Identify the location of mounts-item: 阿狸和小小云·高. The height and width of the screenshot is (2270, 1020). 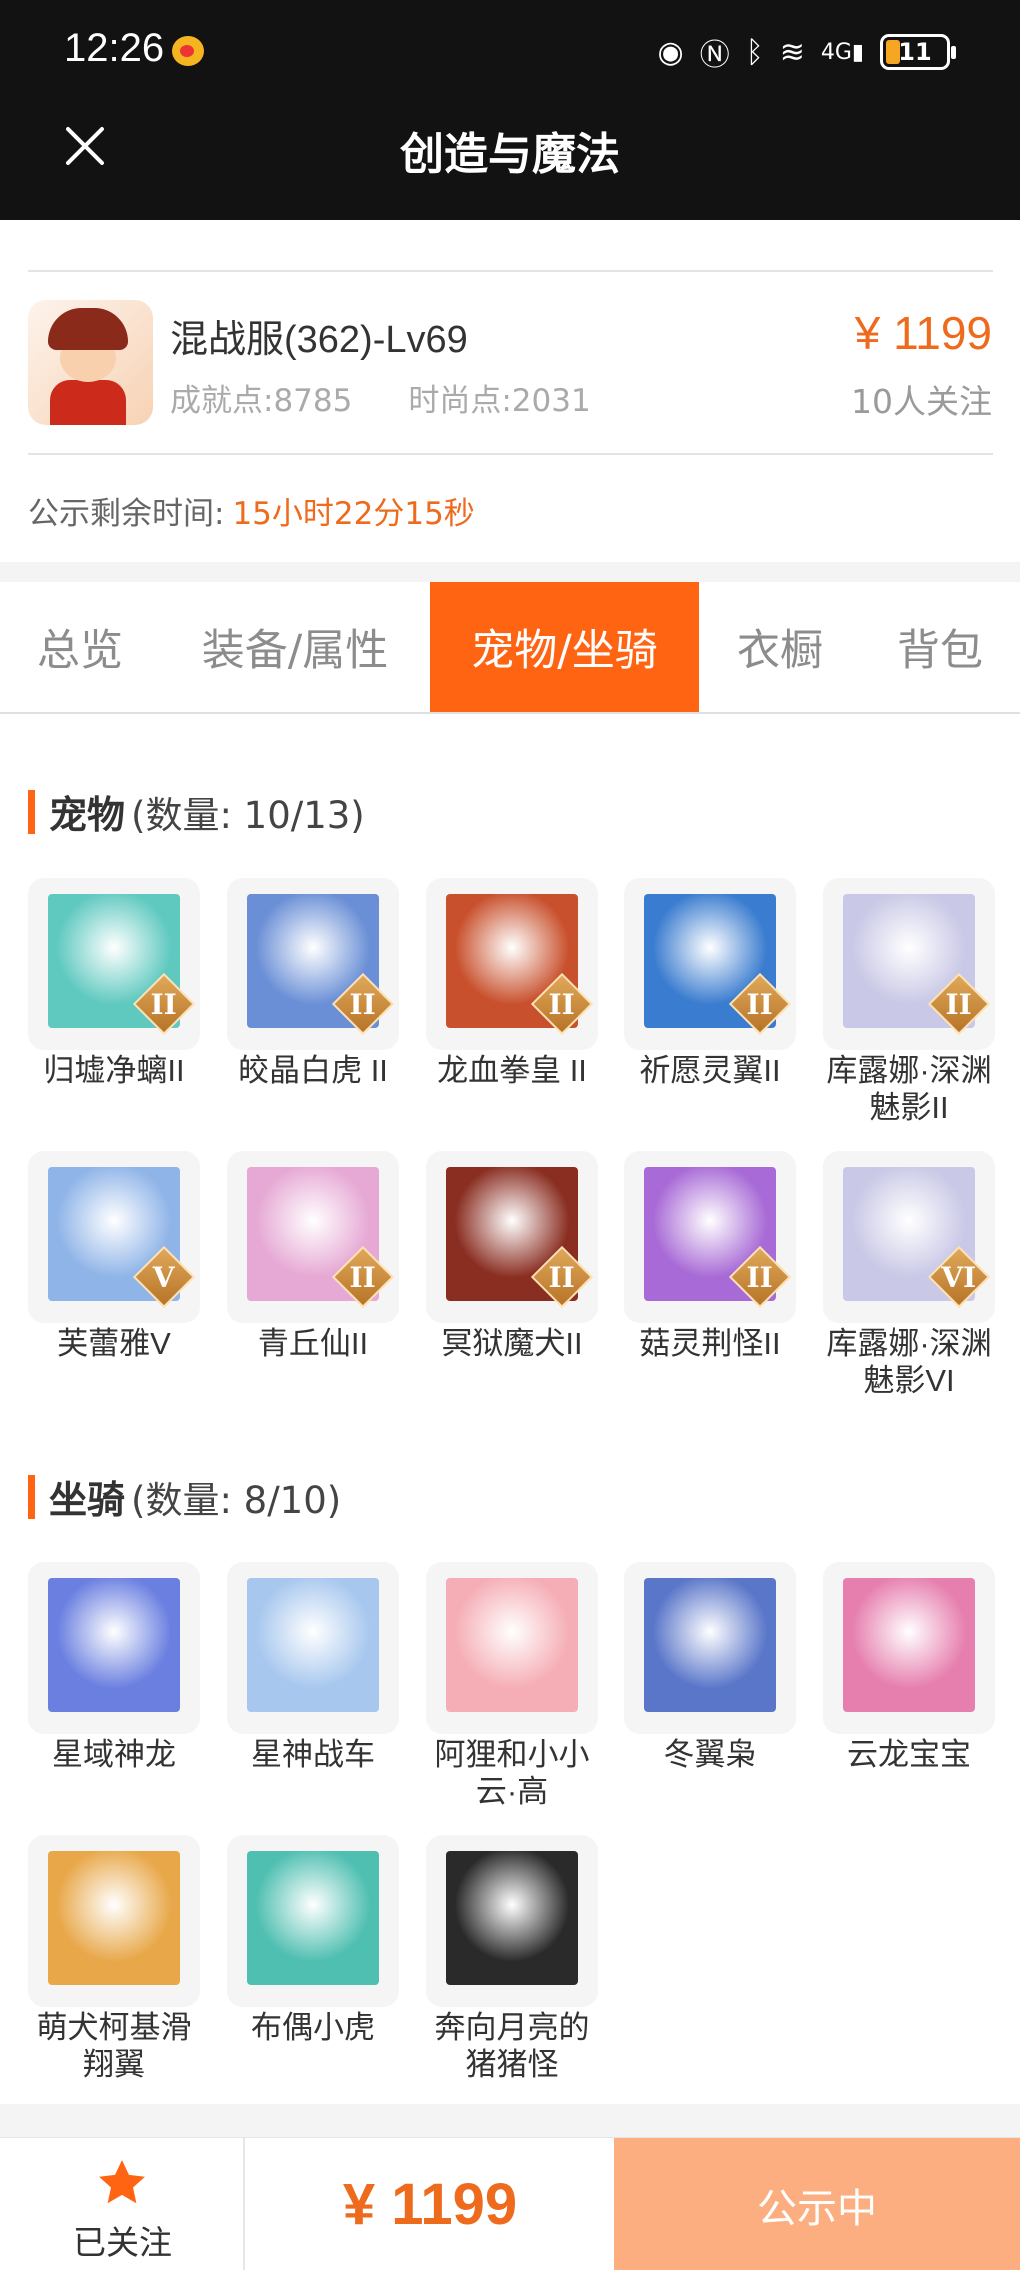
(512, 1686).